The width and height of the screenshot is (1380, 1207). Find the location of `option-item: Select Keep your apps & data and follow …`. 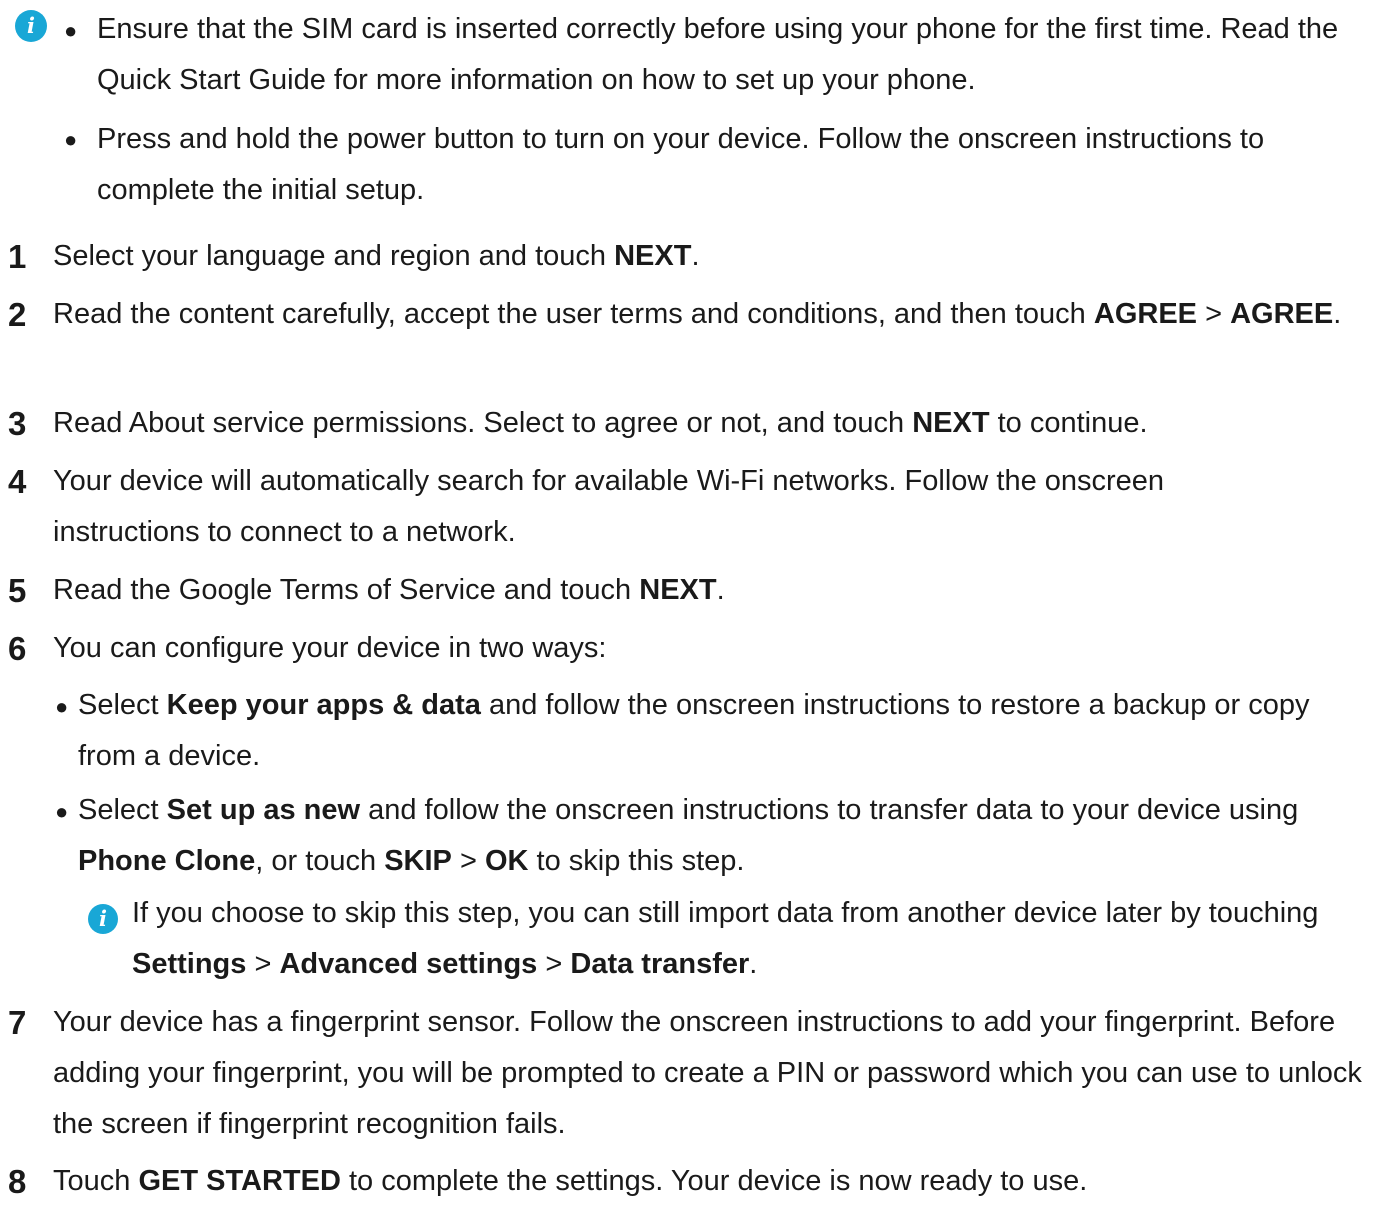

option-item: Select Keep your apps & data and follow … is located at coordinates (694, 730).